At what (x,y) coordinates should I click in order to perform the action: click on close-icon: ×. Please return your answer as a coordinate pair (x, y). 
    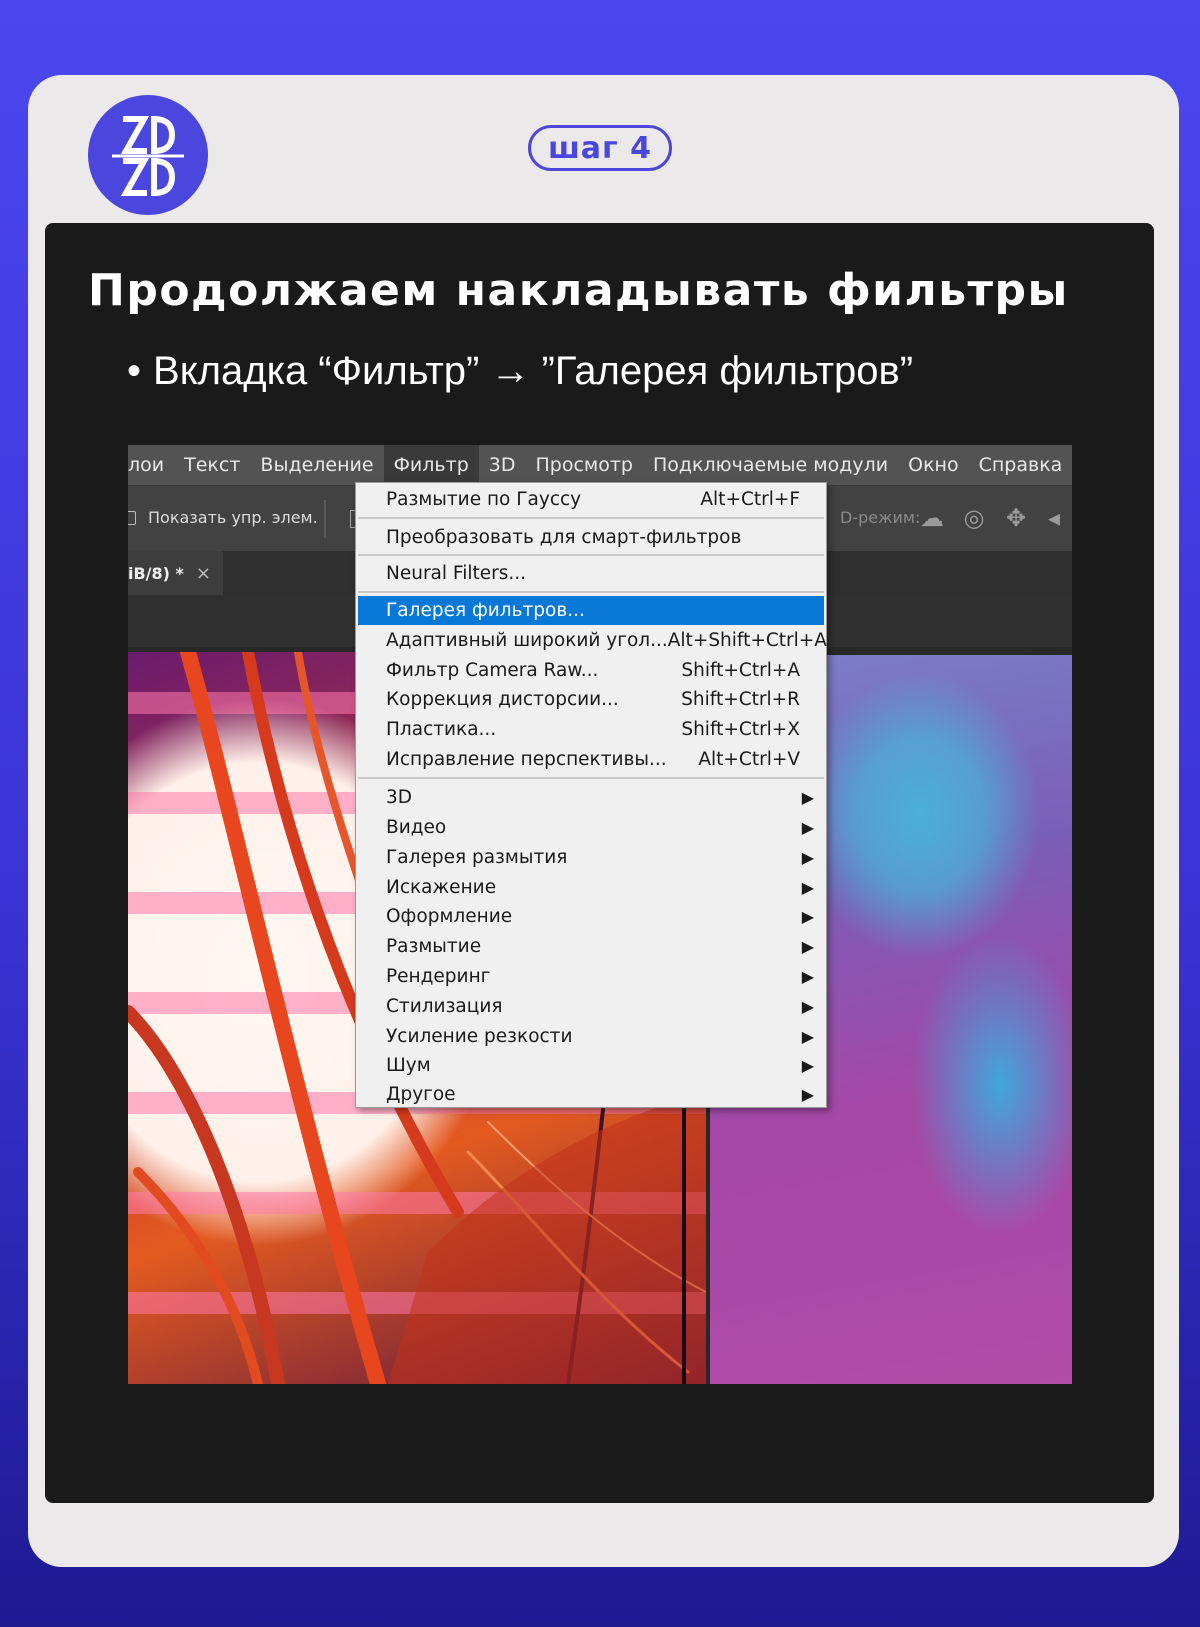
    Looking at the image, I should click on (203, 573).